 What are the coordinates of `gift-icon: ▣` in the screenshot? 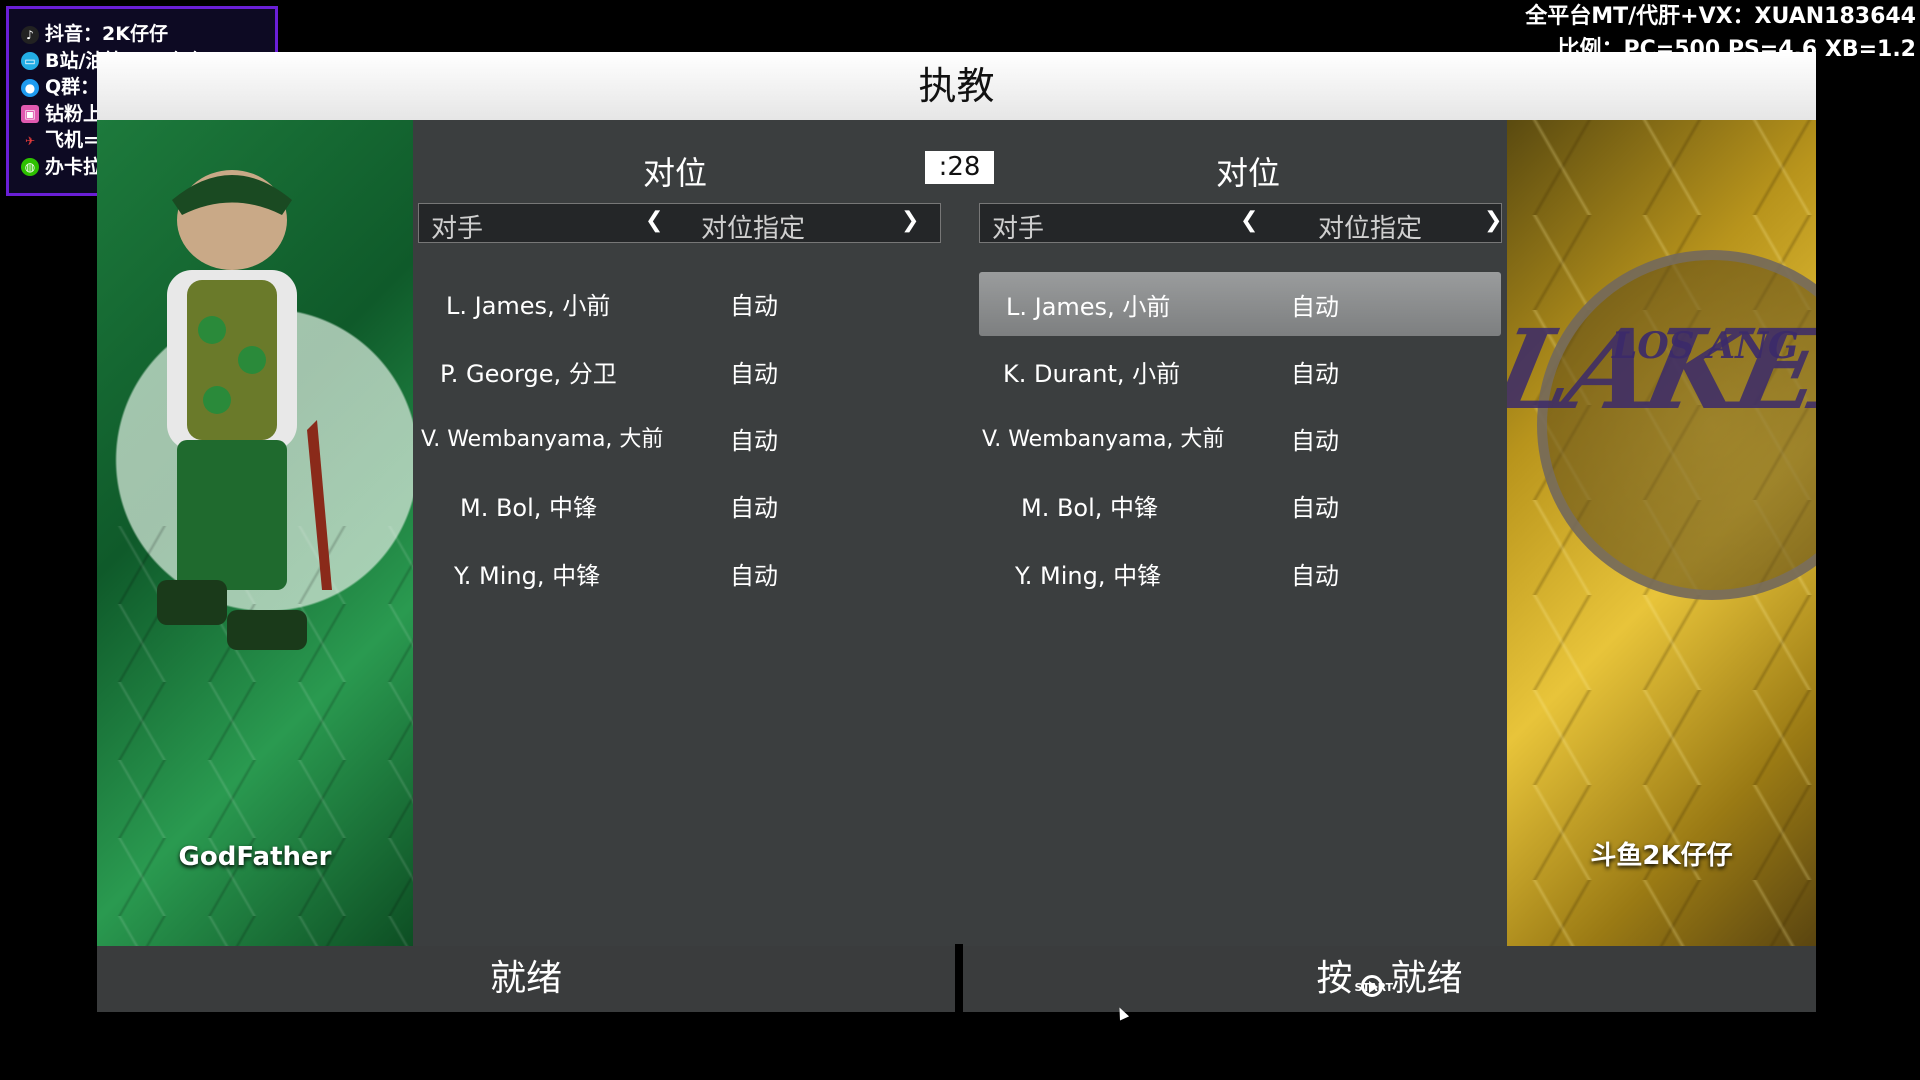 It's located at (30, 114).